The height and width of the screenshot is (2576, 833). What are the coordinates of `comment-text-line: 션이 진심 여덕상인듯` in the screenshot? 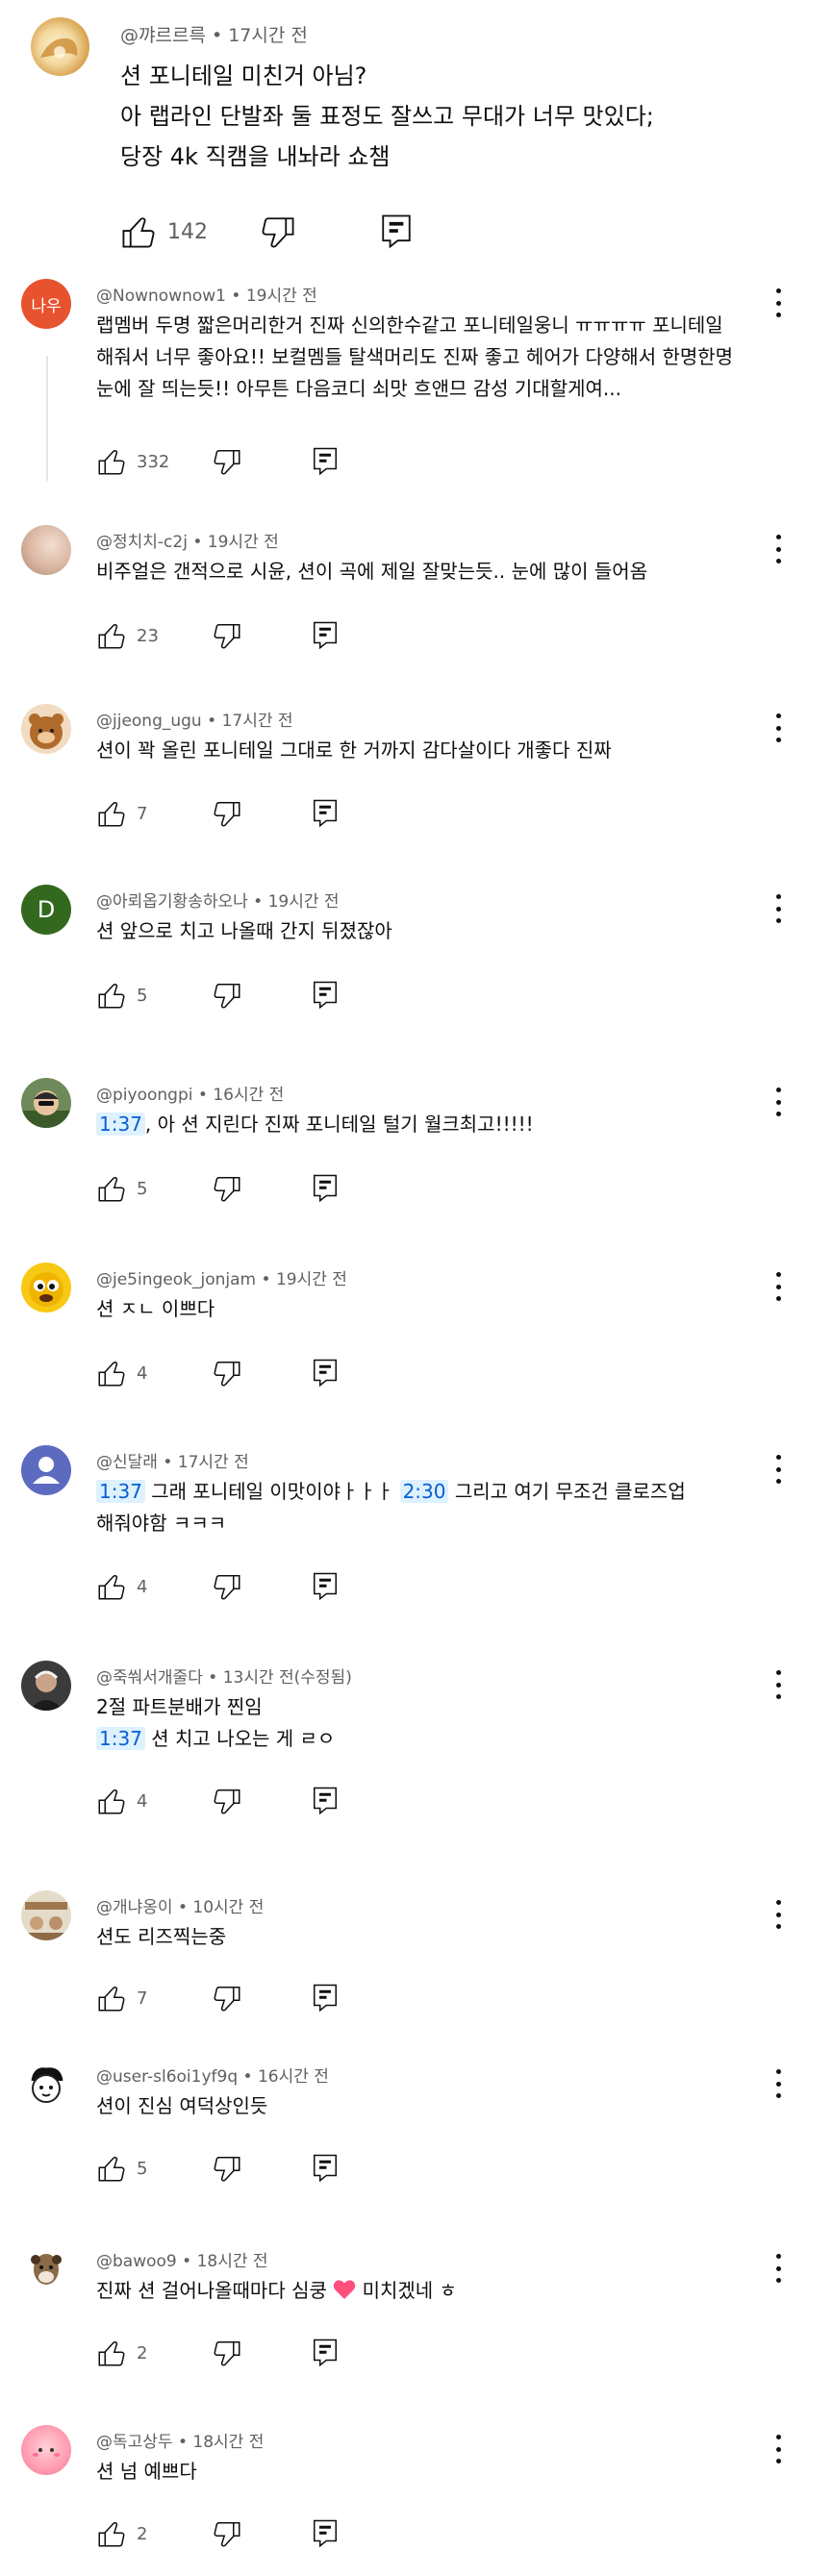 It's located at (182, 2105).